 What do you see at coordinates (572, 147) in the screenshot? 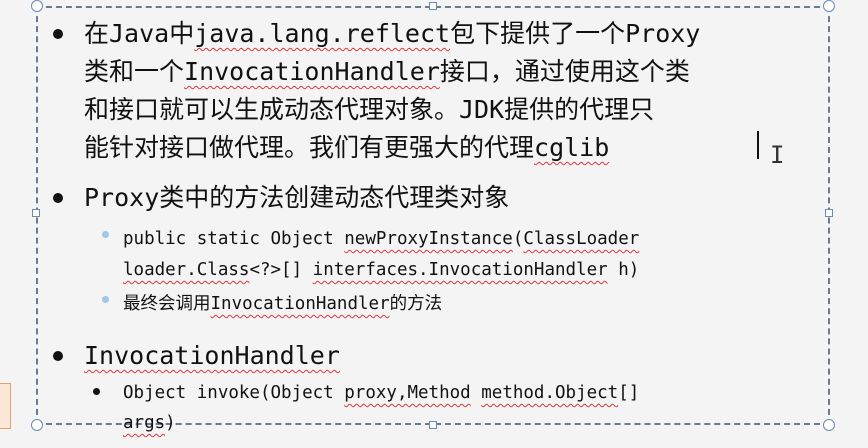
I see `line4-text-b: cglib` at bounding box center [572, 147].